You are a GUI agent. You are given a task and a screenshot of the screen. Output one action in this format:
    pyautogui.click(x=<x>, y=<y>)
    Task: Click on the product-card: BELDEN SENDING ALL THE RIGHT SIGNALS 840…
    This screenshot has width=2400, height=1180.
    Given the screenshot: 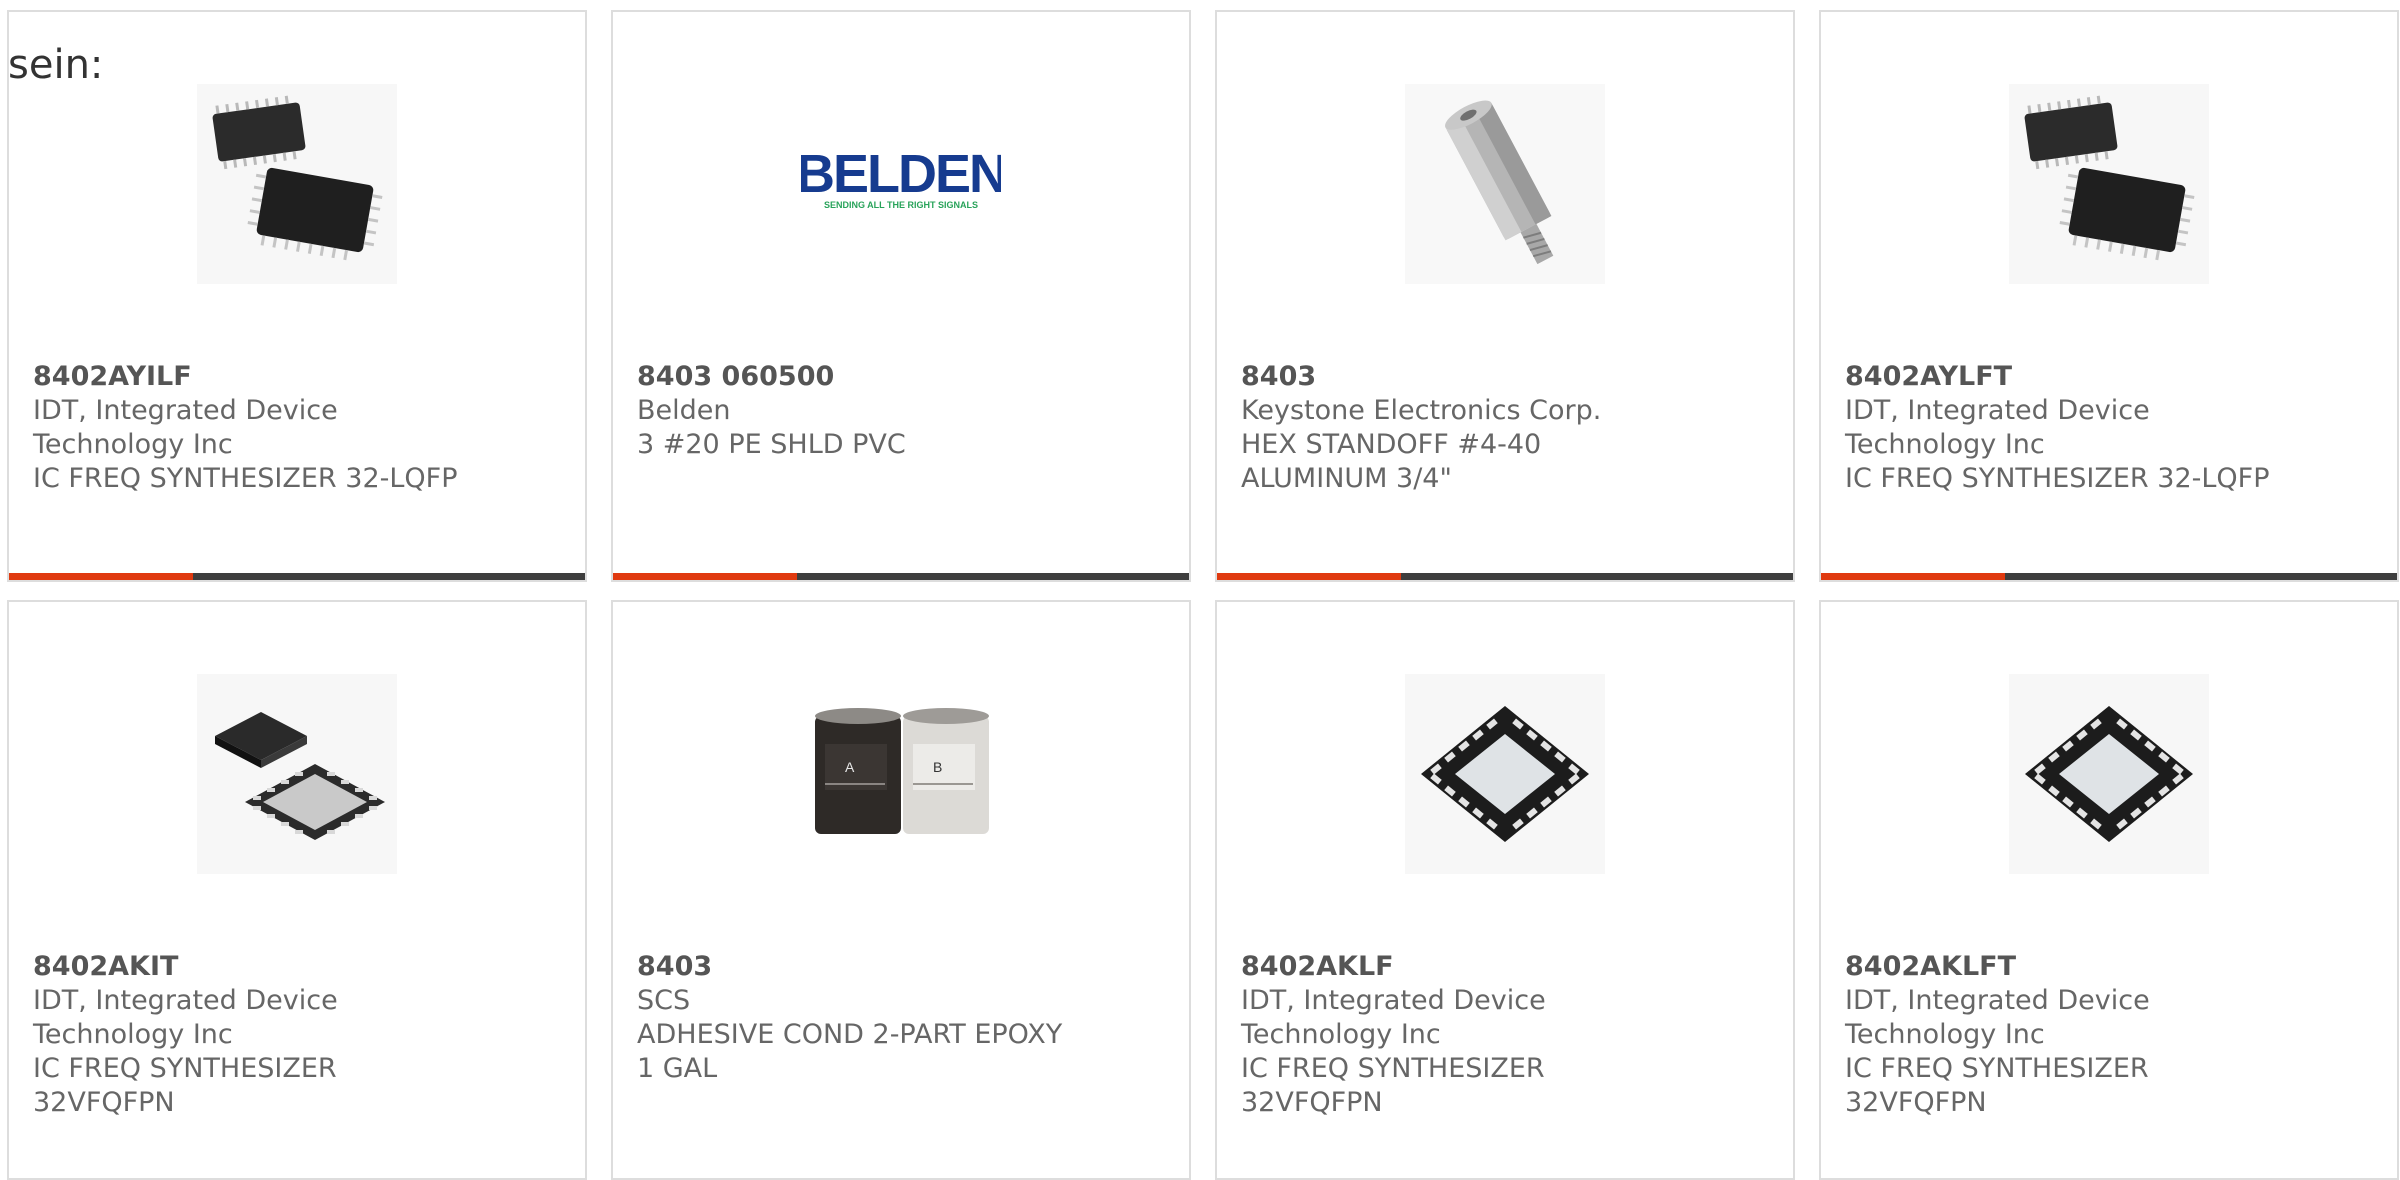 What is the action you would take?
    pyautogui.click(x=901, y=296)
    